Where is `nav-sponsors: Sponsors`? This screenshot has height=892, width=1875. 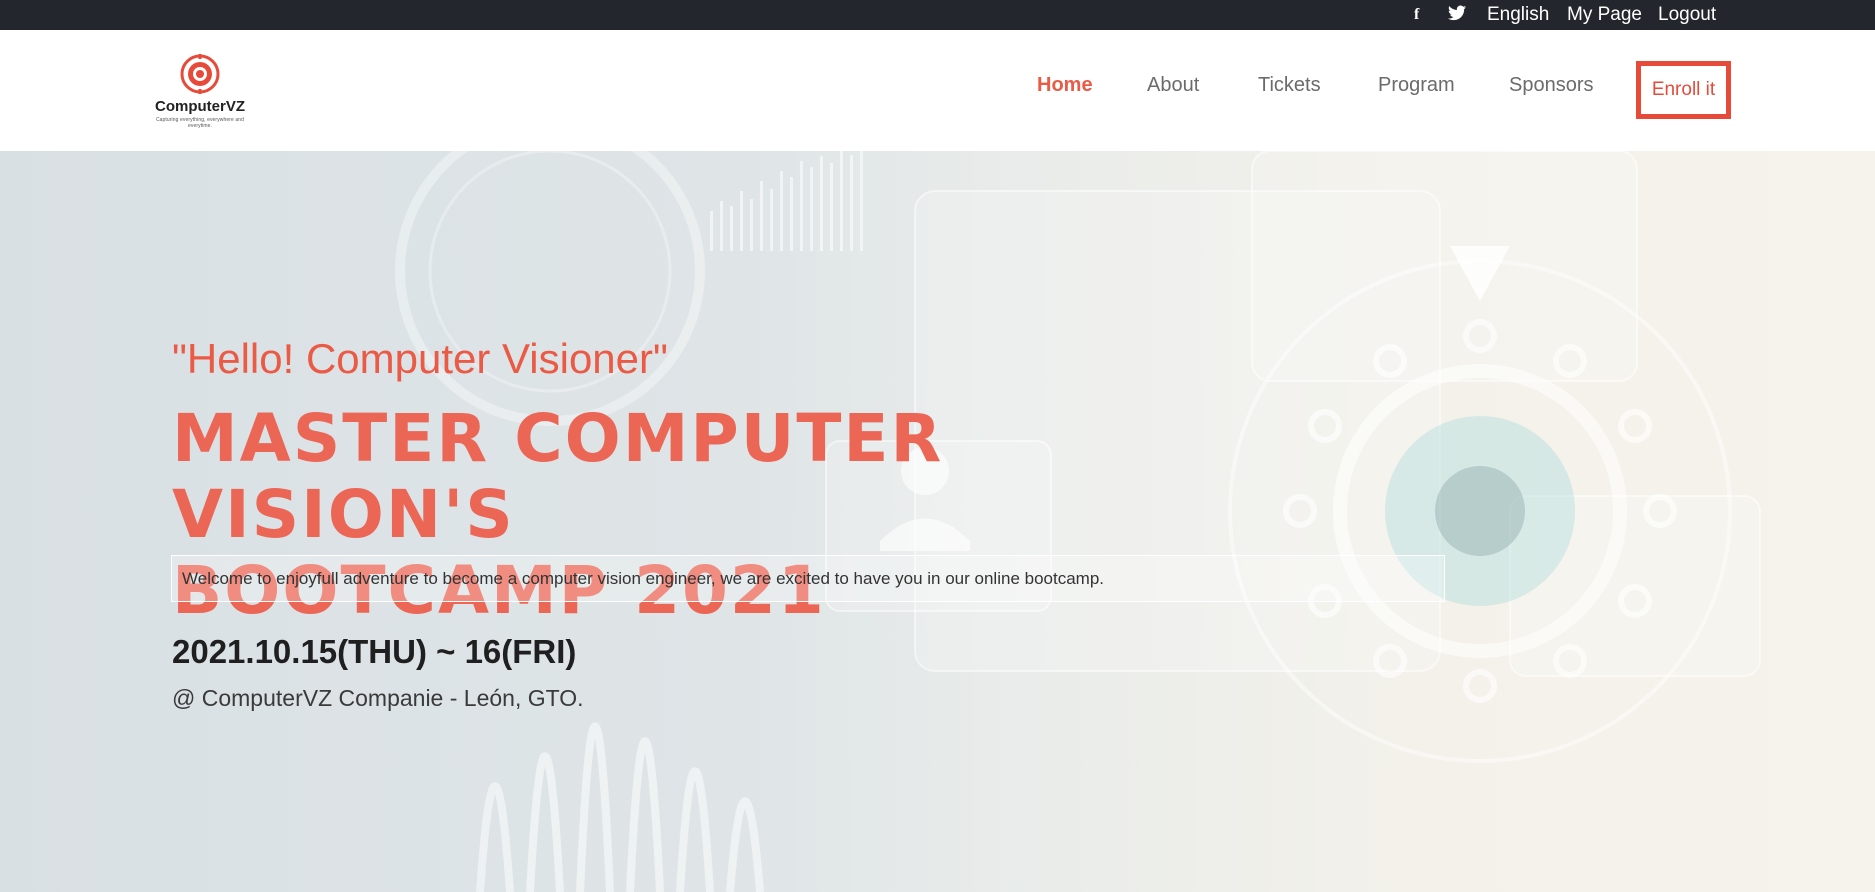 nav-sponsors: Sponsors is located at coordinates (1551, 85).